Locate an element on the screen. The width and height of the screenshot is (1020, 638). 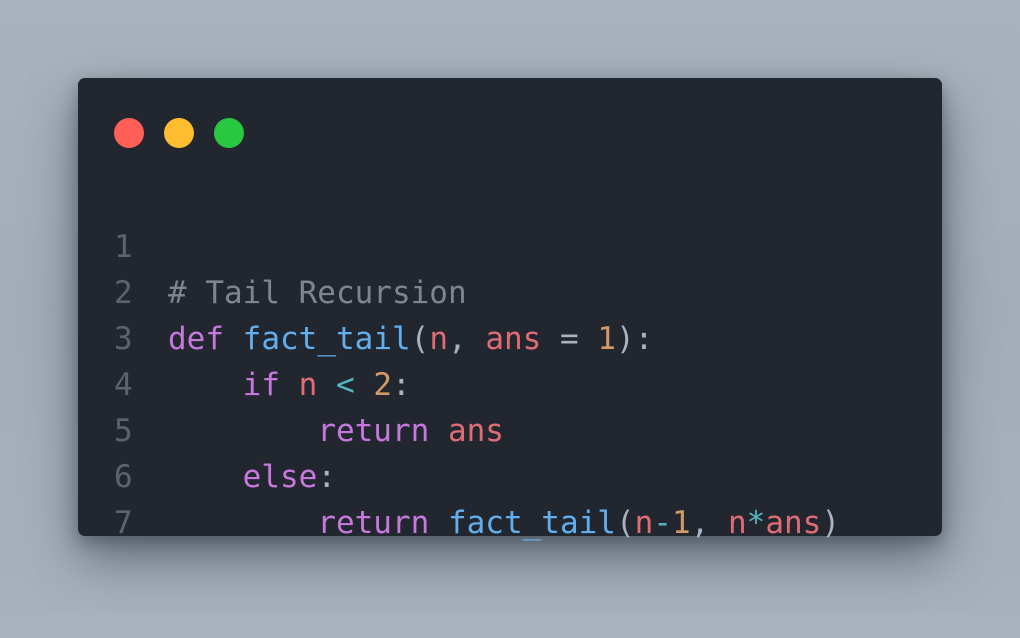
code-line: 7 is located at coordinates (510, 497).